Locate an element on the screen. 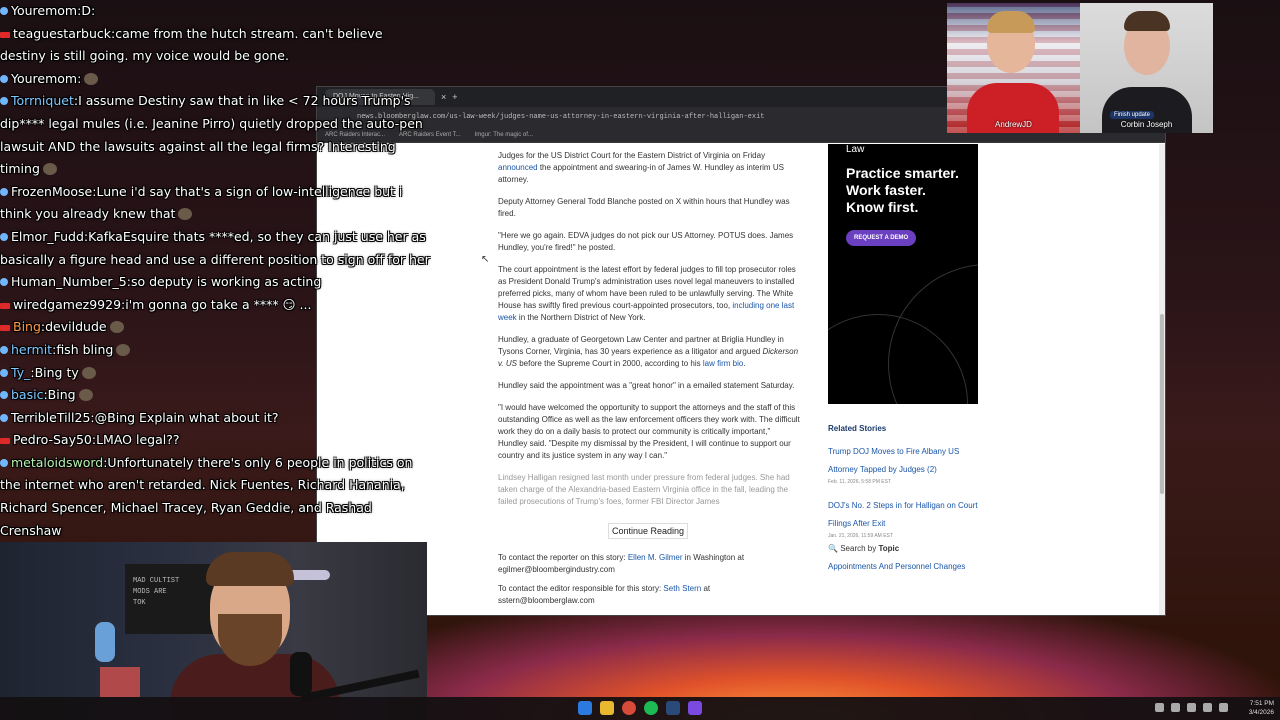 Image resolution: width=1280 pixels, height=720 pixels. chat-username: Pedro-Say50 is located at coordinates (52, 439).